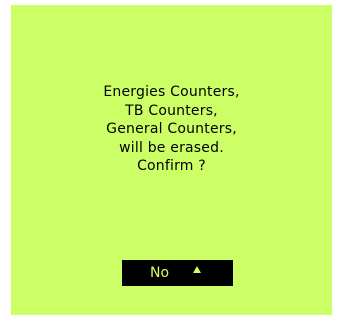 This screenshot has height=325, width=339. Describe the element at coordinates (197, 269) in the screenshot. I see `arrow-up-icon` at that location.